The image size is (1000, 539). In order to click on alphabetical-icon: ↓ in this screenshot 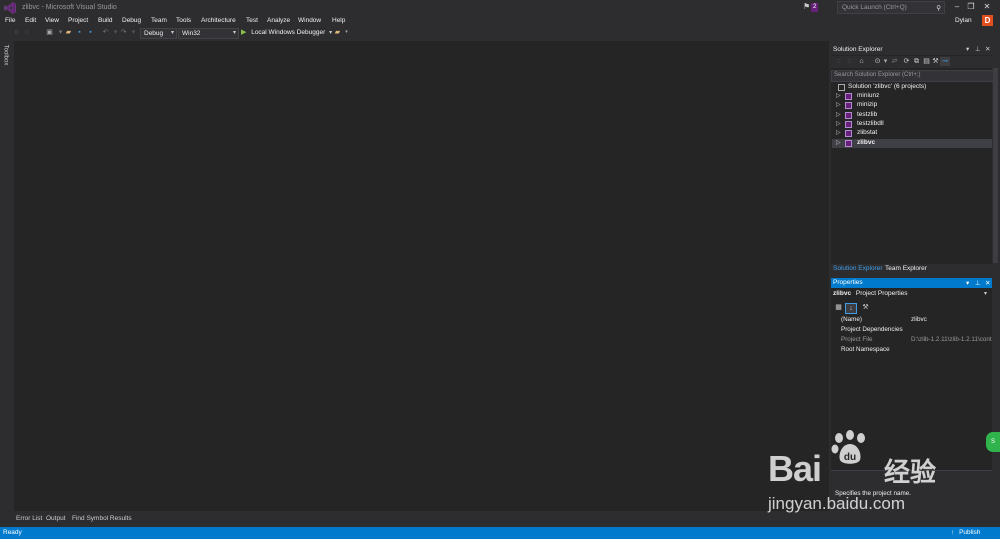, I will do `click(851, 308)`.